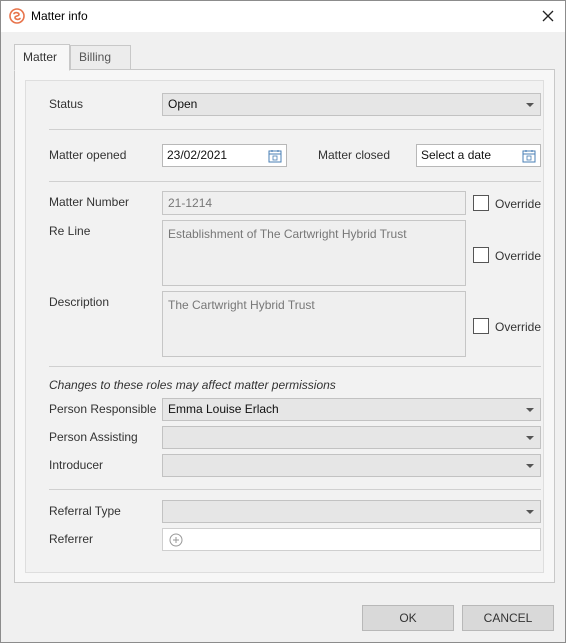  Describe the element at coordinates (518, 204) in the screenshot. I see `matter-number-override-label: Override` at that location.